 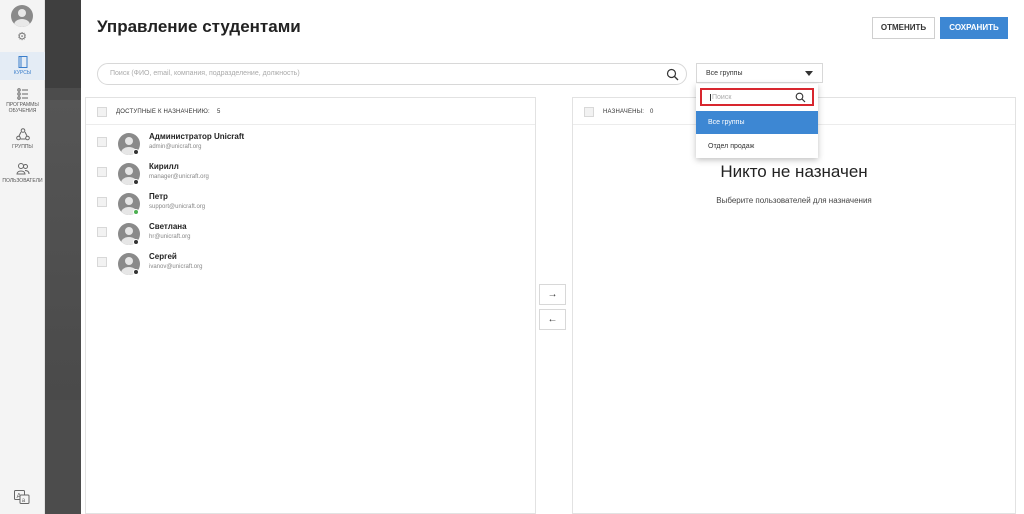 What do you see at coordinates (170, 237) in the screenshot?
I see `user-email: hr@unicraft.org` at bounding box center [170, 237].